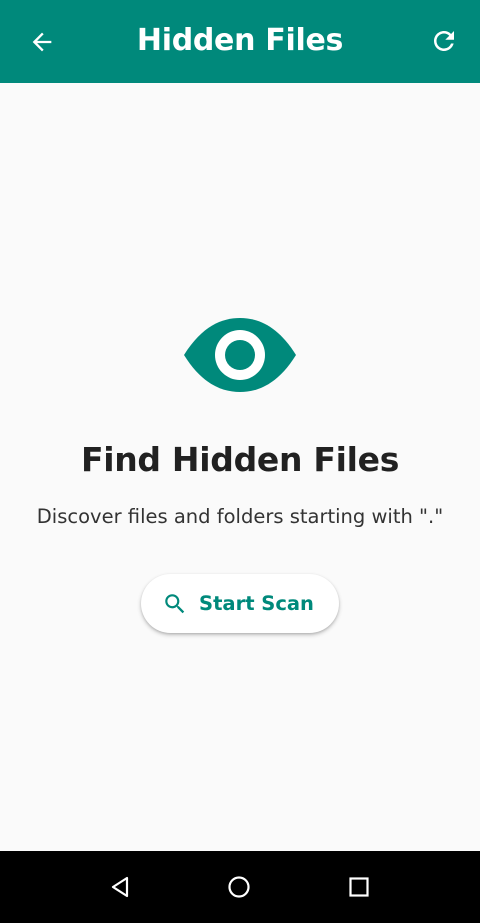 The width and height of the screenshot is (480, 923). What do you see at coordinates (240, 355) in the screenshot?
I see `eye-icon` at bounding box center [240, 355].